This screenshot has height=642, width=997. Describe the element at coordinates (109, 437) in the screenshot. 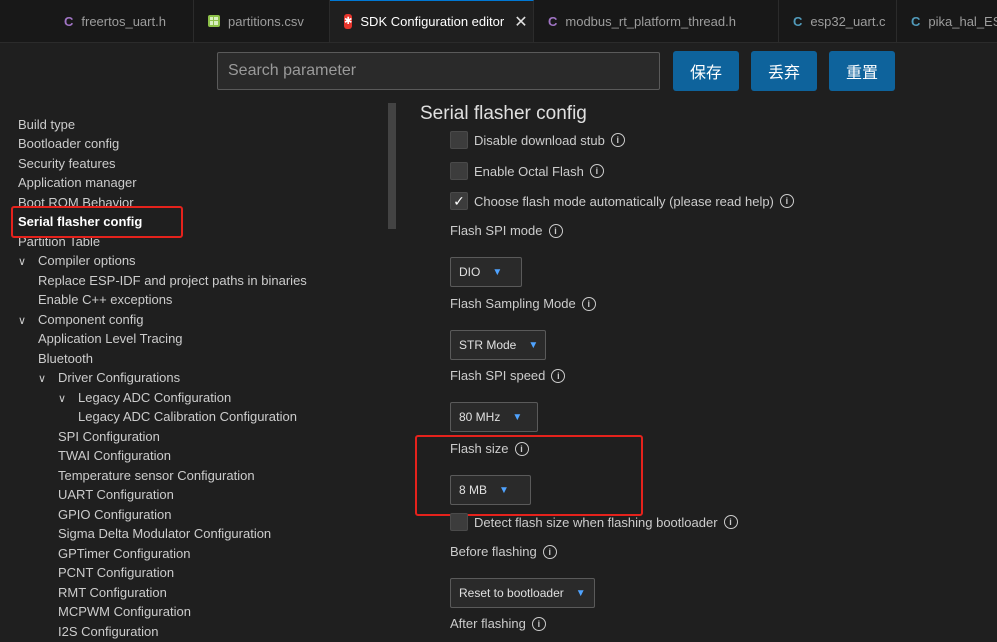

I see `tree-item-spi-configuration: SPI Configuration` at that location.